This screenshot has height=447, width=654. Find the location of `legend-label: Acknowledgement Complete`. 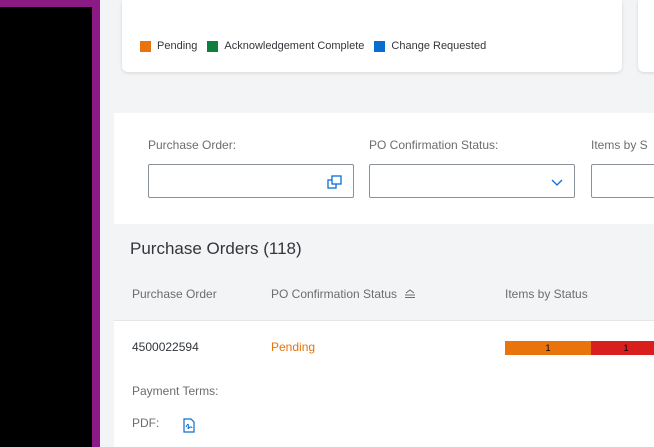

legend-label: Acknowledgement Complete is located at coordinates (294, 46).